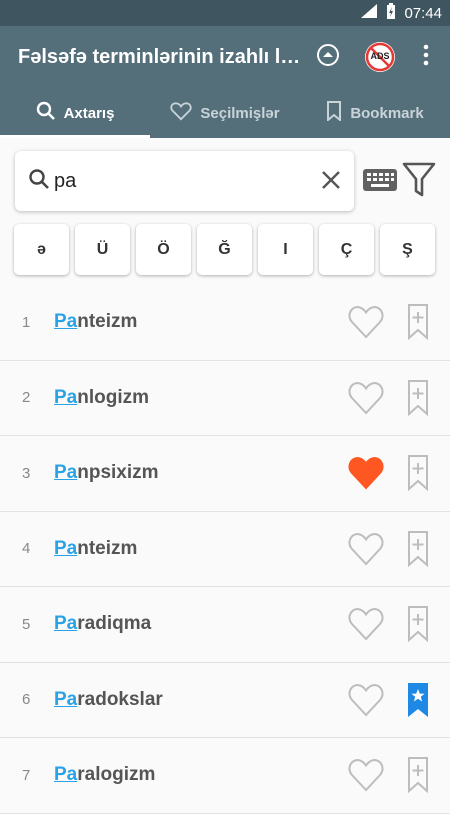  I want to click on item-number: 3, so click(26, 473).